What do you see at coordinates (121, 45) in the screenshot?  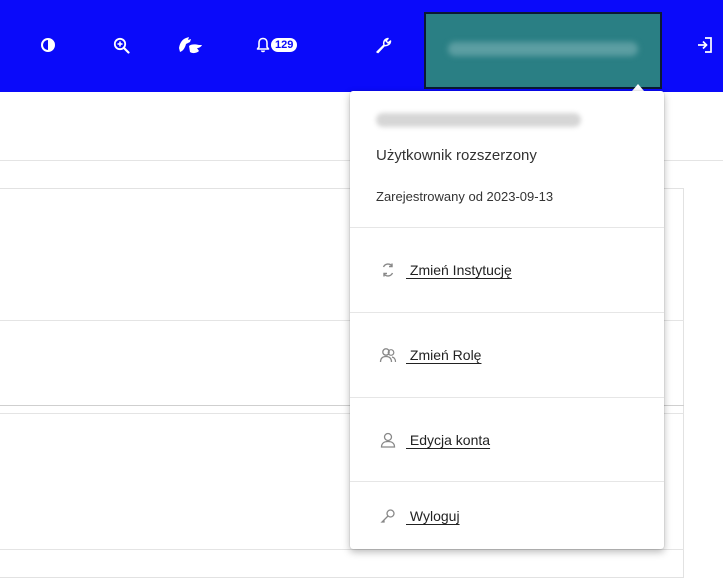 I see `zoom-in-icon` at bounding box center [121, 45].